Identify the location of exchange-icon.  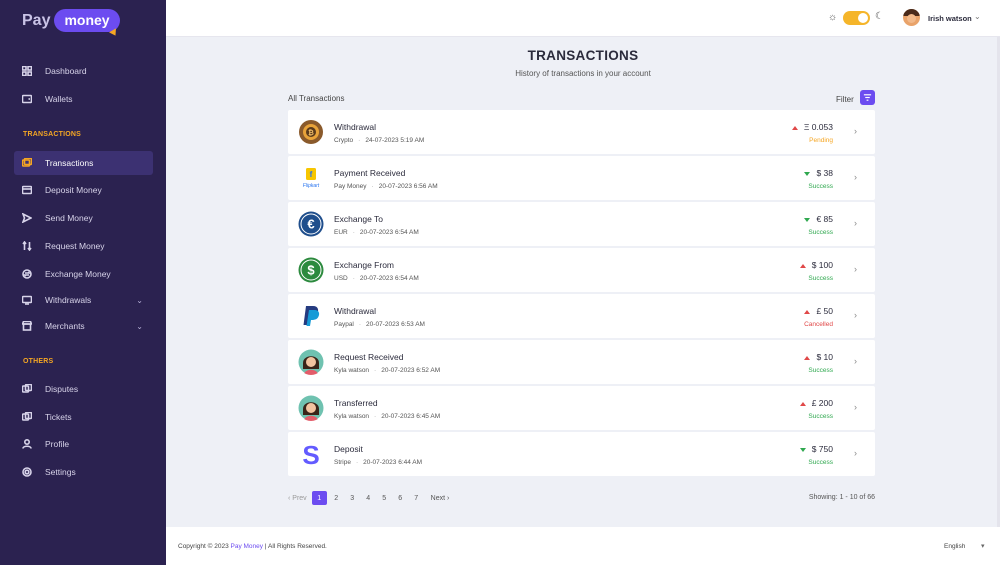
(27, 274).